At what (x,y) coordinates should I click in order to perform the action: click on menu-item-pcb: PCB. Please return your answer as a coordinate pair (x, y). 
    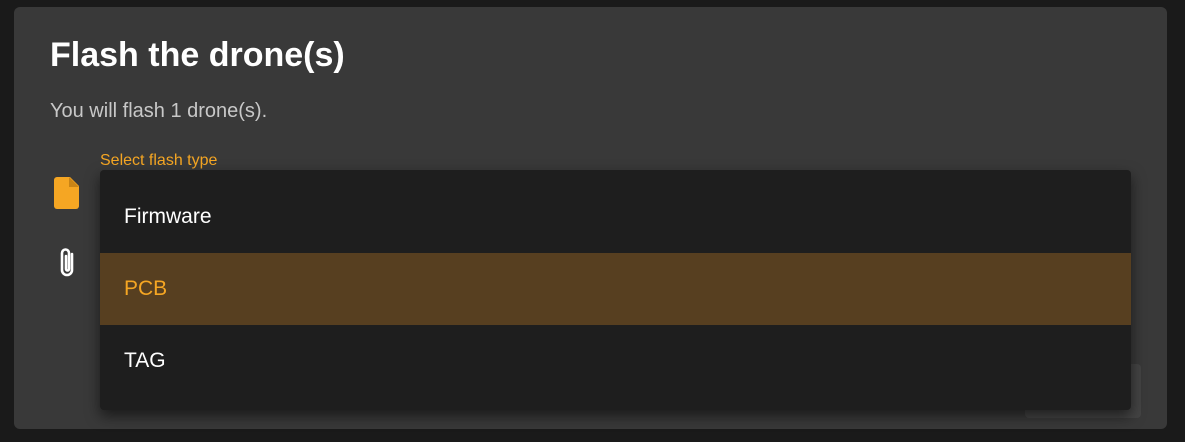
    Looking at the image, I should click on (615, 289).